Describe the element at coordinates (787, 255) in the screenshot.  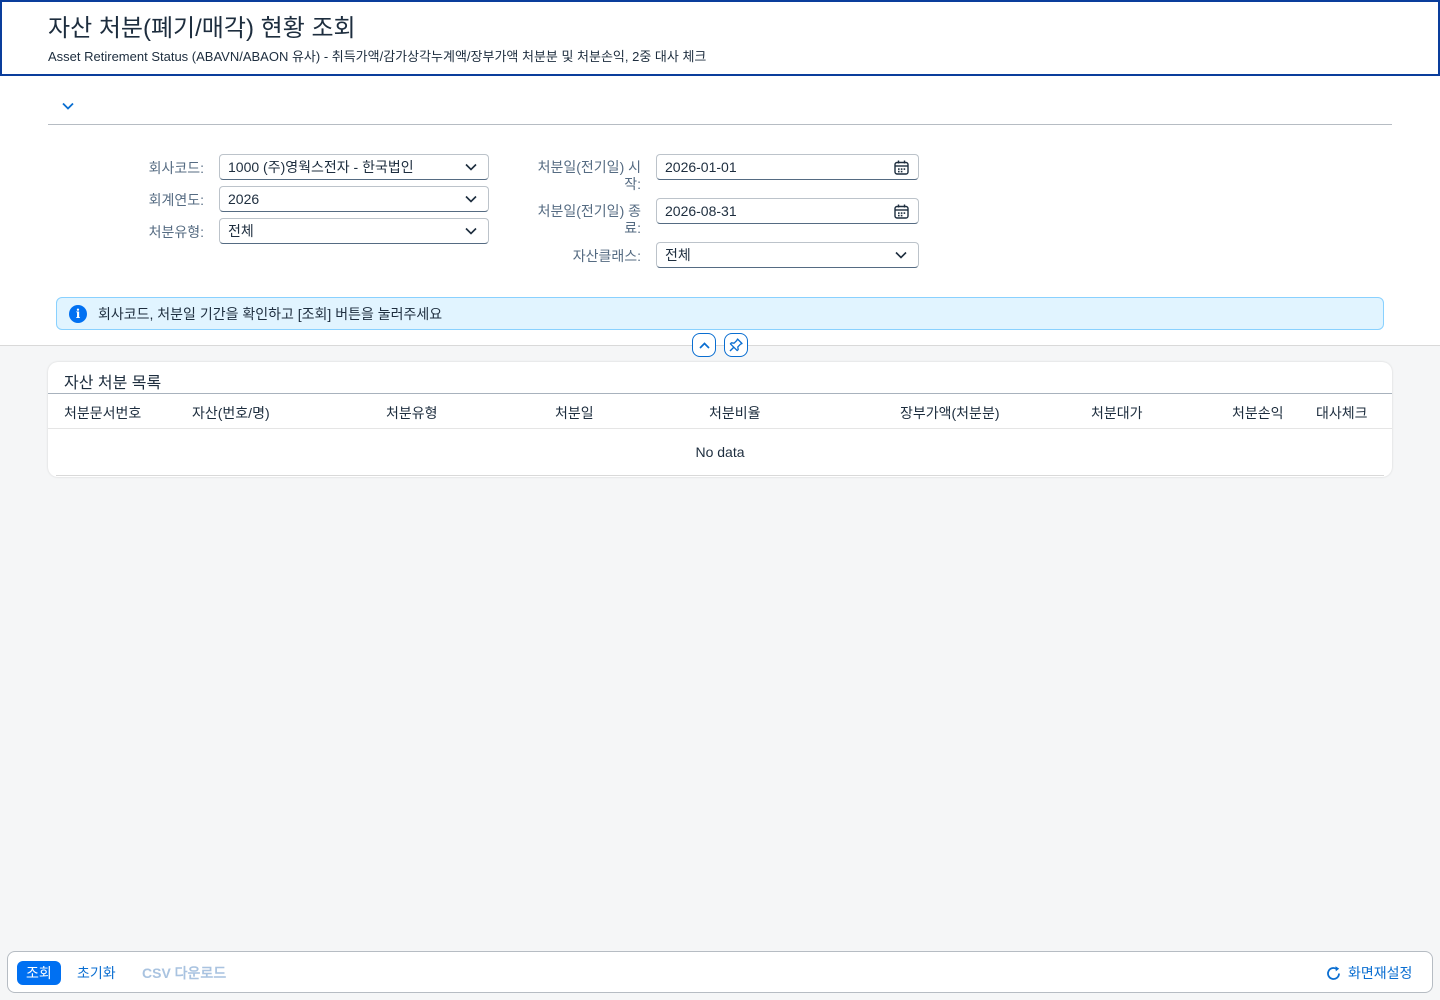
I see `asset-class-select: 전체` at that location.